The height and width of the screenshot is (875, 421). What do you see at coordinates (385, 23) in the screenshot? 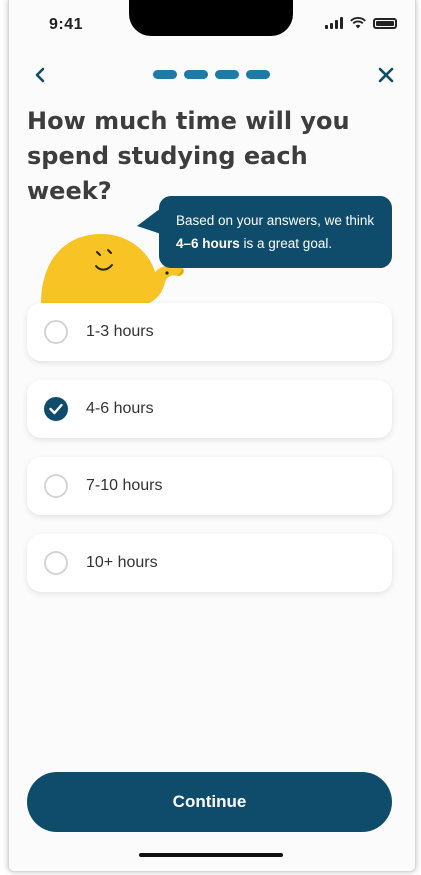
I see `battery-icon` at bounding box center [385, 23].